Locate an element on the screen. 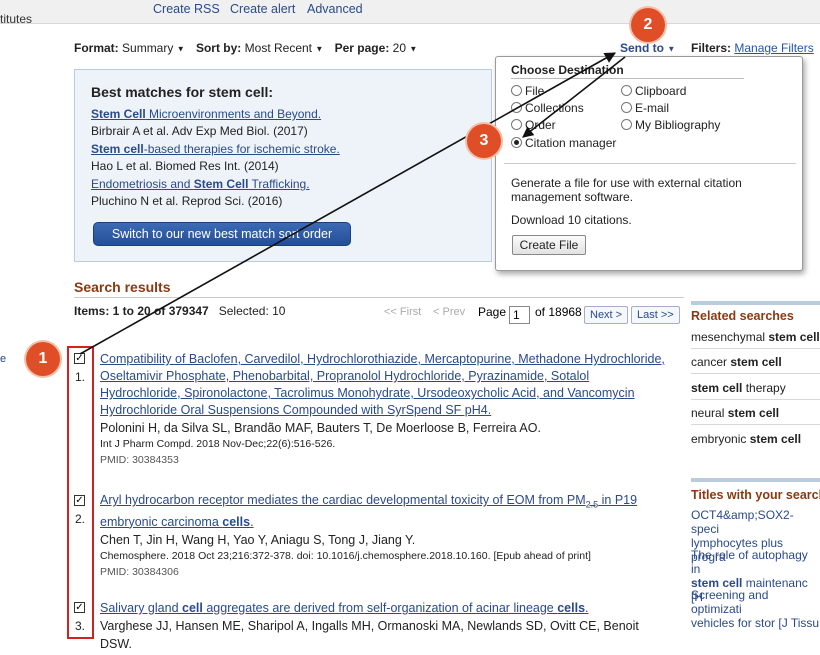  institutes-fragment: titutes is located at coordinates (16, 19).